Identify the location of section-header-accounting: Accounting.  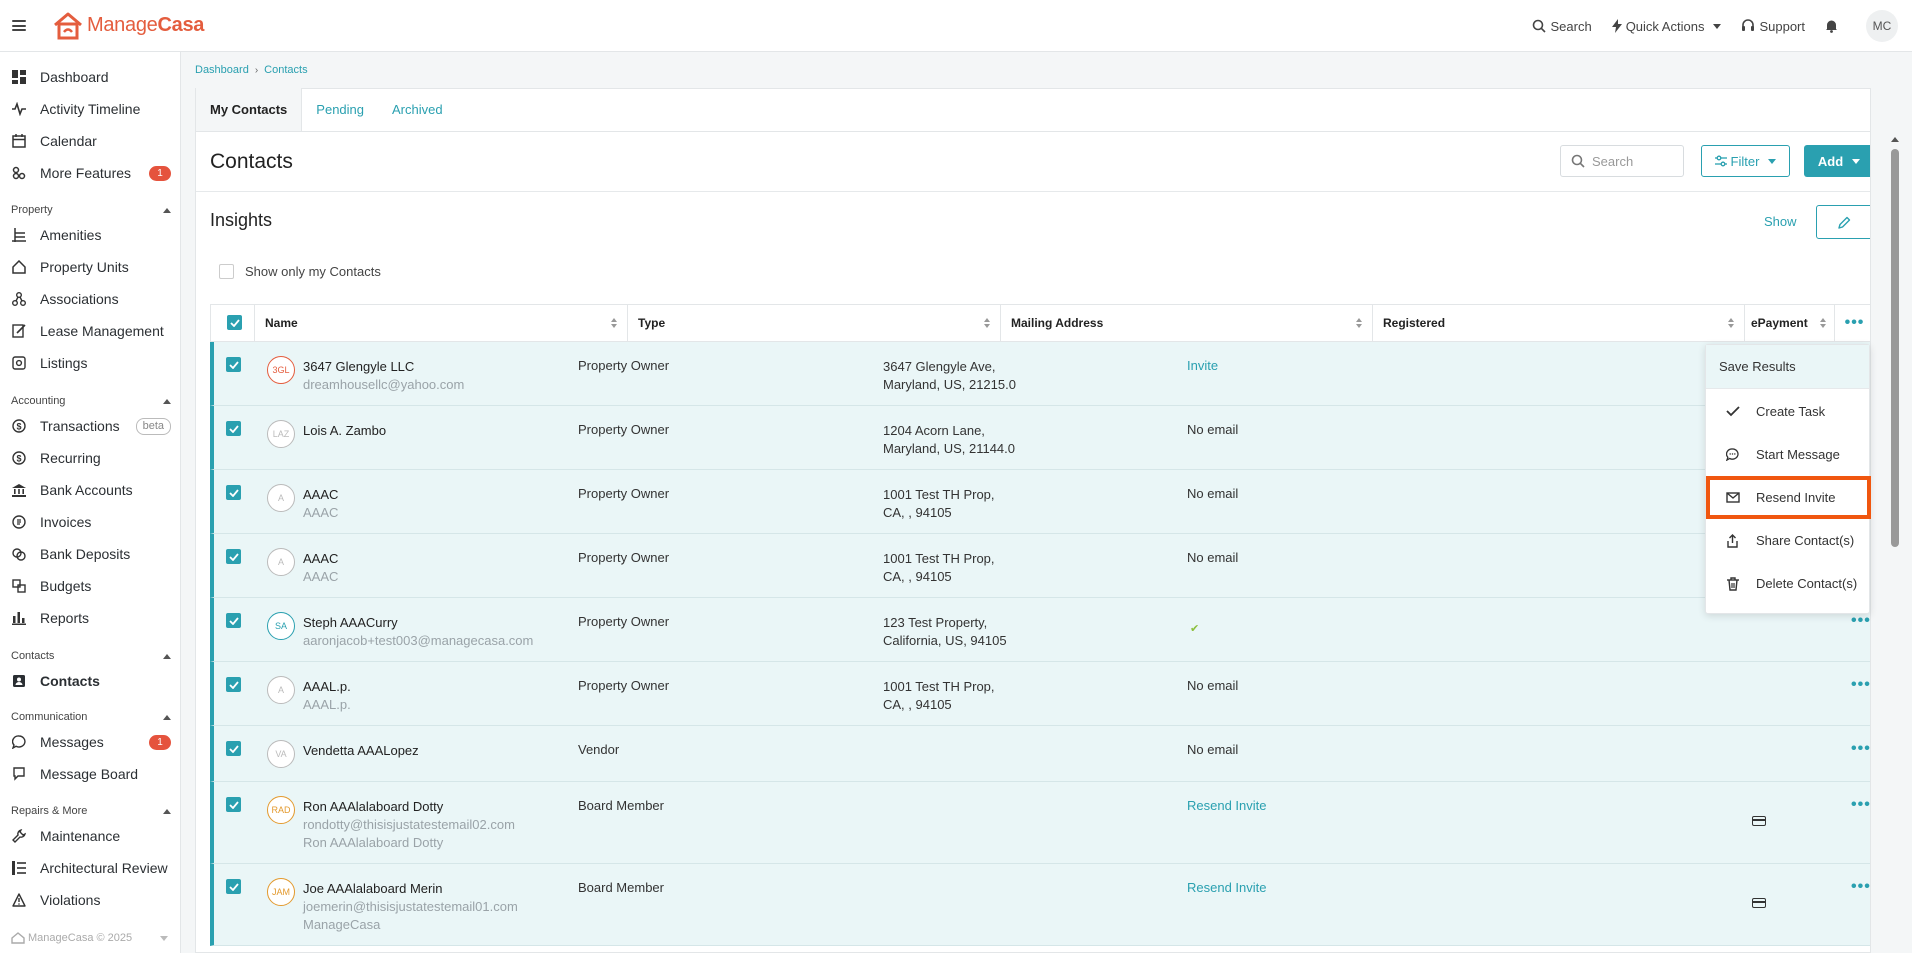
(91, 401).